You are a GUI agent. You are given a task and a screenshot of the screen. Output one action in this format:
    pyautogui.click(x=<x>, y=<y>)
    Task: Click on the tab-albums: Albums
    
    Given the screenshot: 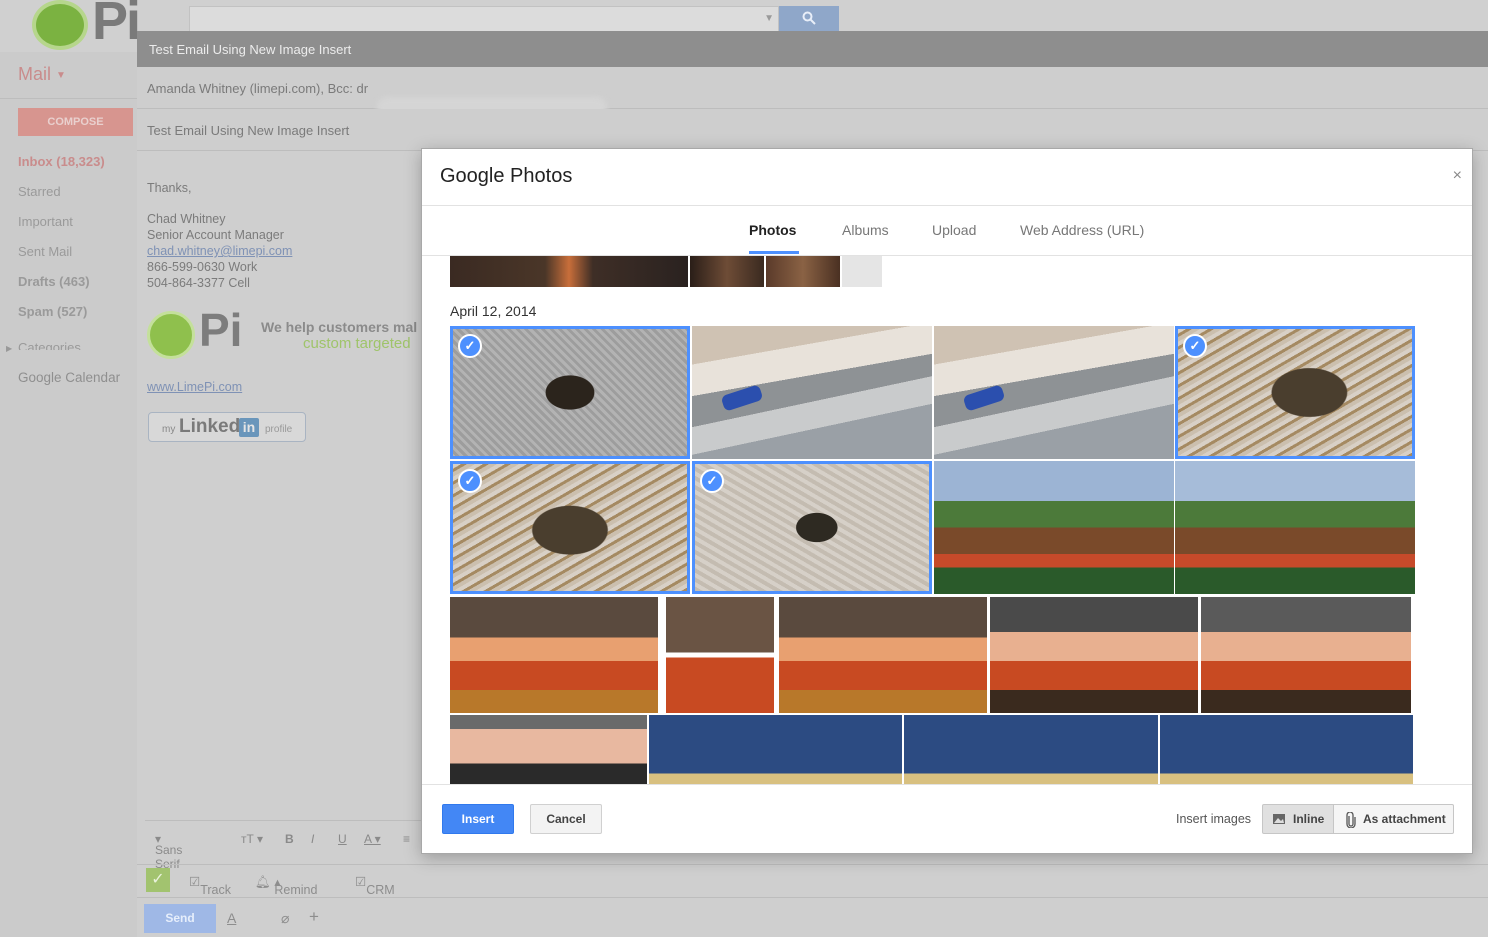 What is the action you would take?
    pyautogui.click(x=865, y=230)
    